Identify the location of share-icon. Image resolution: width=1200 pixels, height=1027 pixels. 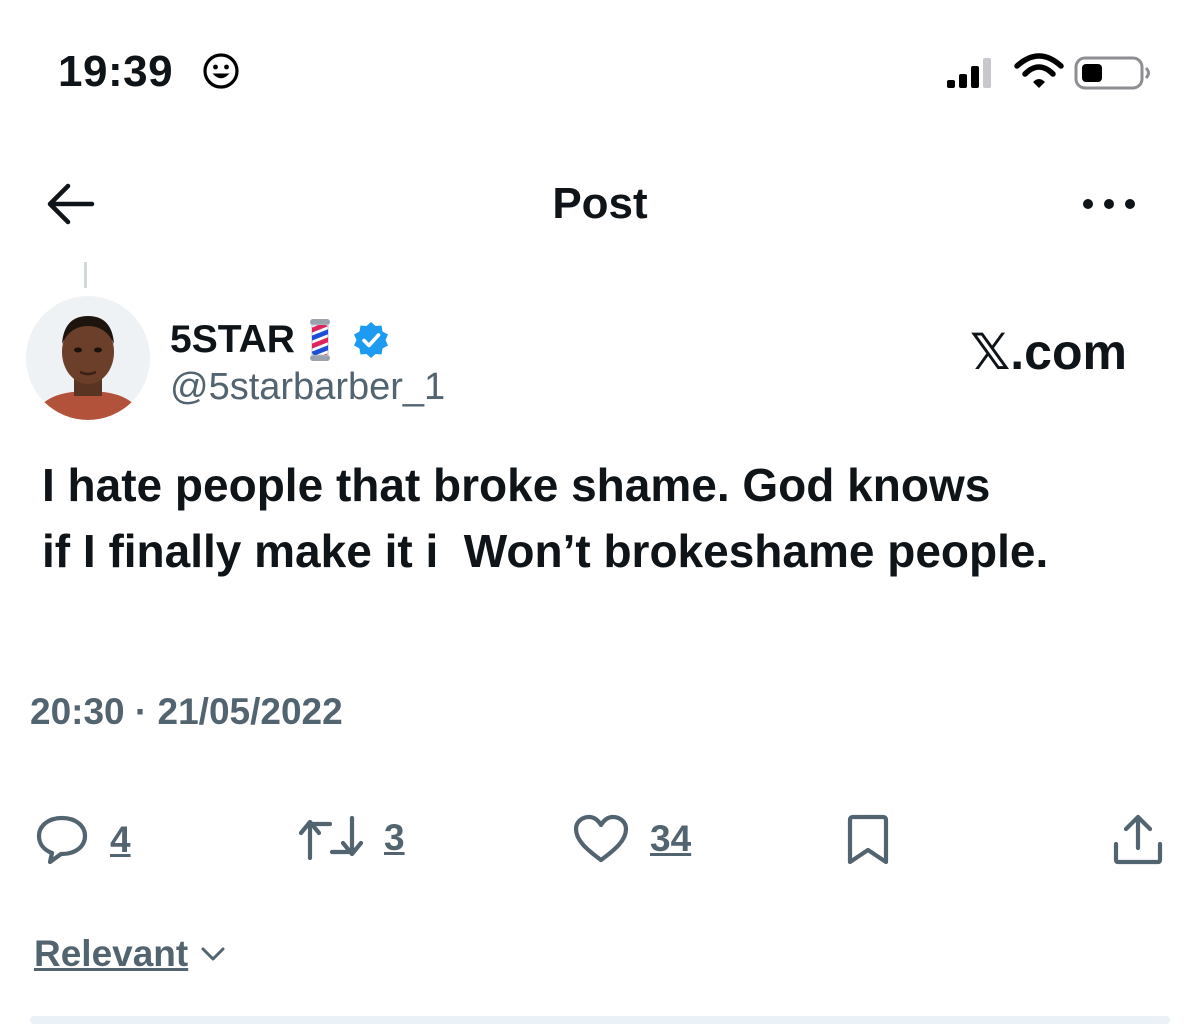
(1138, 839).